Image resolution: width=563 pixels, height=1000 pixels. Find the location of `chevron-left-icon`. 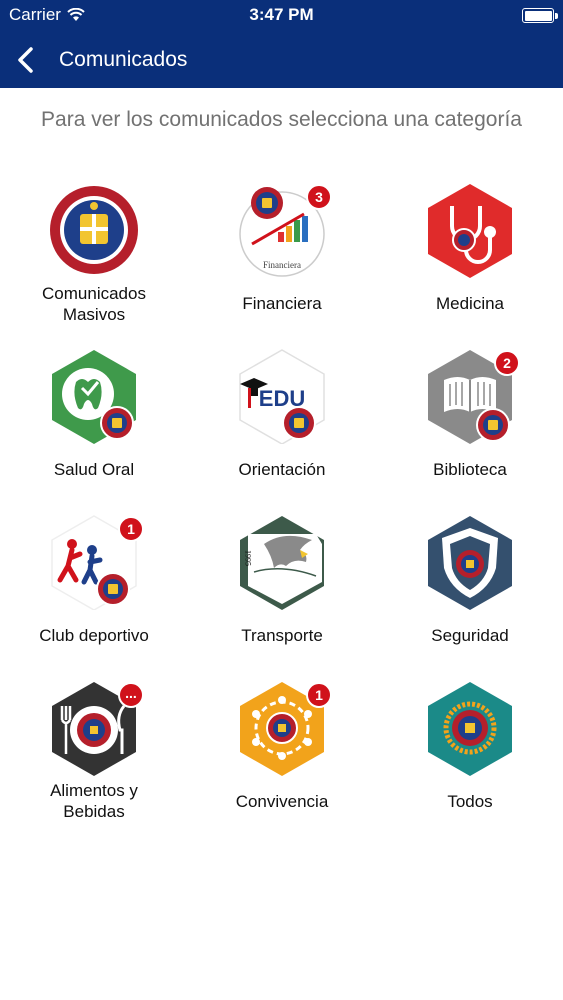

chevron-left-icon is located at coordinates (25, 60).